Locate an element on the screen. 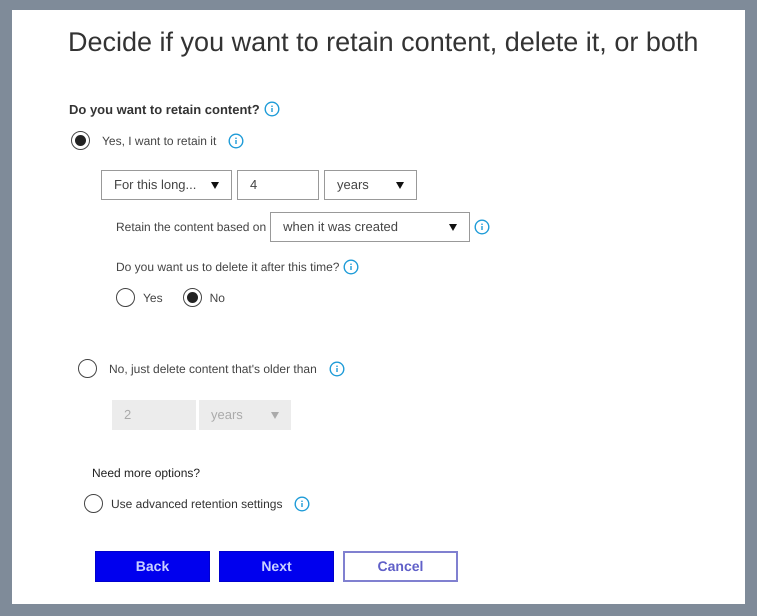 The width and height of the screenshot is (757, 616). number-field: 4 is located at coordinates (278, 185).